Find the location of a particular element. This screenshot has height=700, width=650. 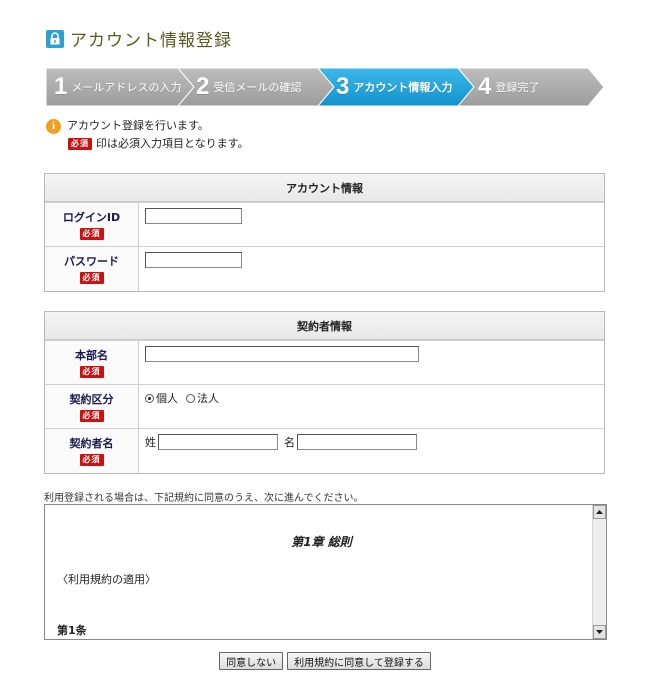

contractor-name-row: 契約者名 必須 姓 名 is located at coordinates (324, 450).